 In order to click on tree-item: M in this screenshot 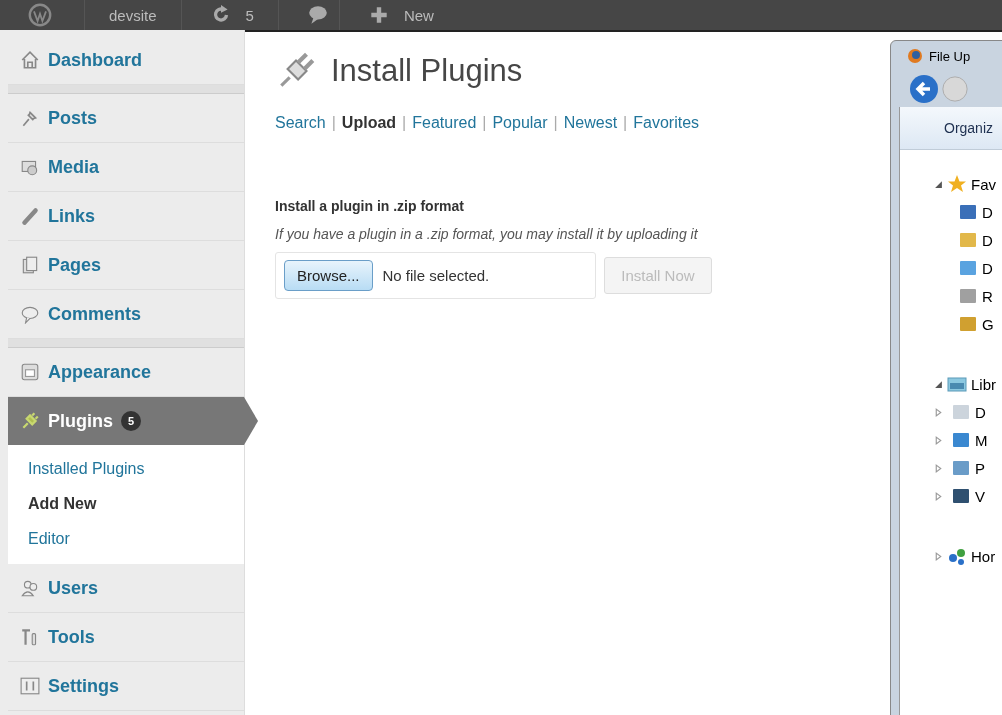, I will do `click(981, 440)`.